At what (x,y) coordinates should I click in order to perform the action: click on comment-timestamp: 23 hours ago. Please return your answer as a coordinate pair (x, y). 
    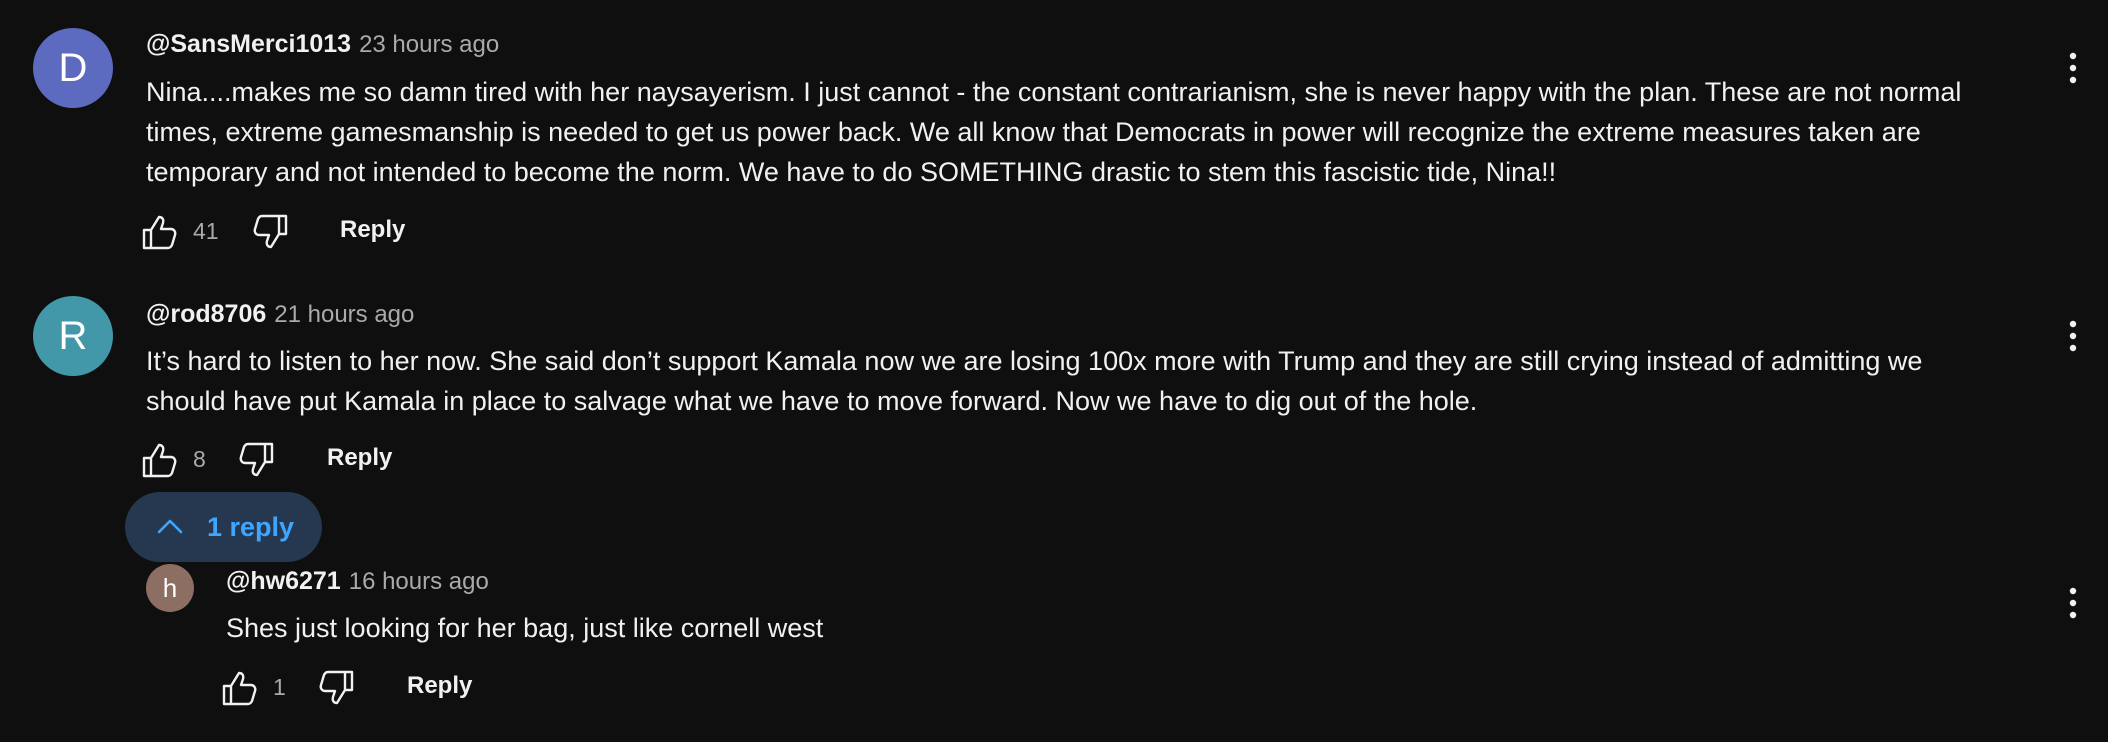
    Looking at the image, I should click on (429, 45).